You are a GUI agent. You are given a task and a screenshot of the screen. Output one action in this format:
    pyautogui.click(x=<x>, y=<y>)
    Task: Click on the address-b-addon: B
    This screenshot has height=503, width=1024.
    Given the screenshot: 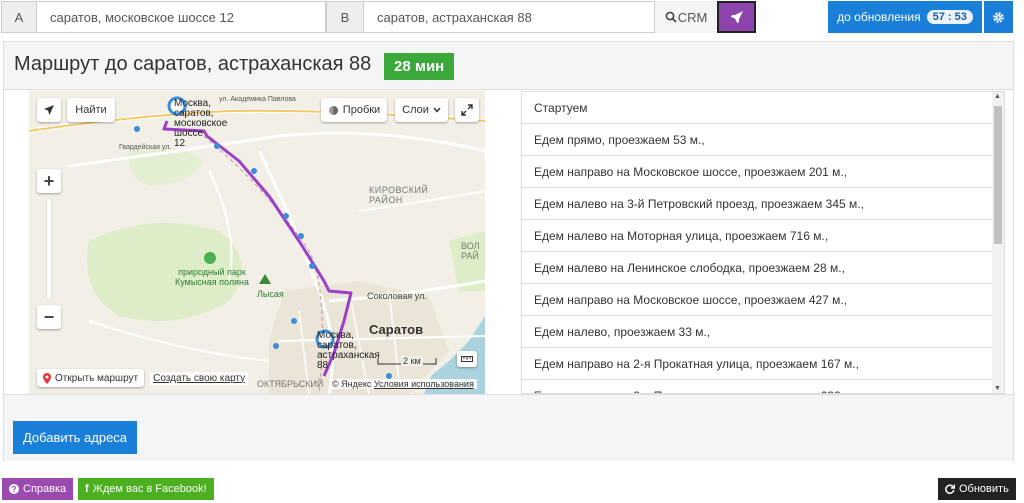 What is the action you would take?
    pyautogui.click(x=345, y=17)
    